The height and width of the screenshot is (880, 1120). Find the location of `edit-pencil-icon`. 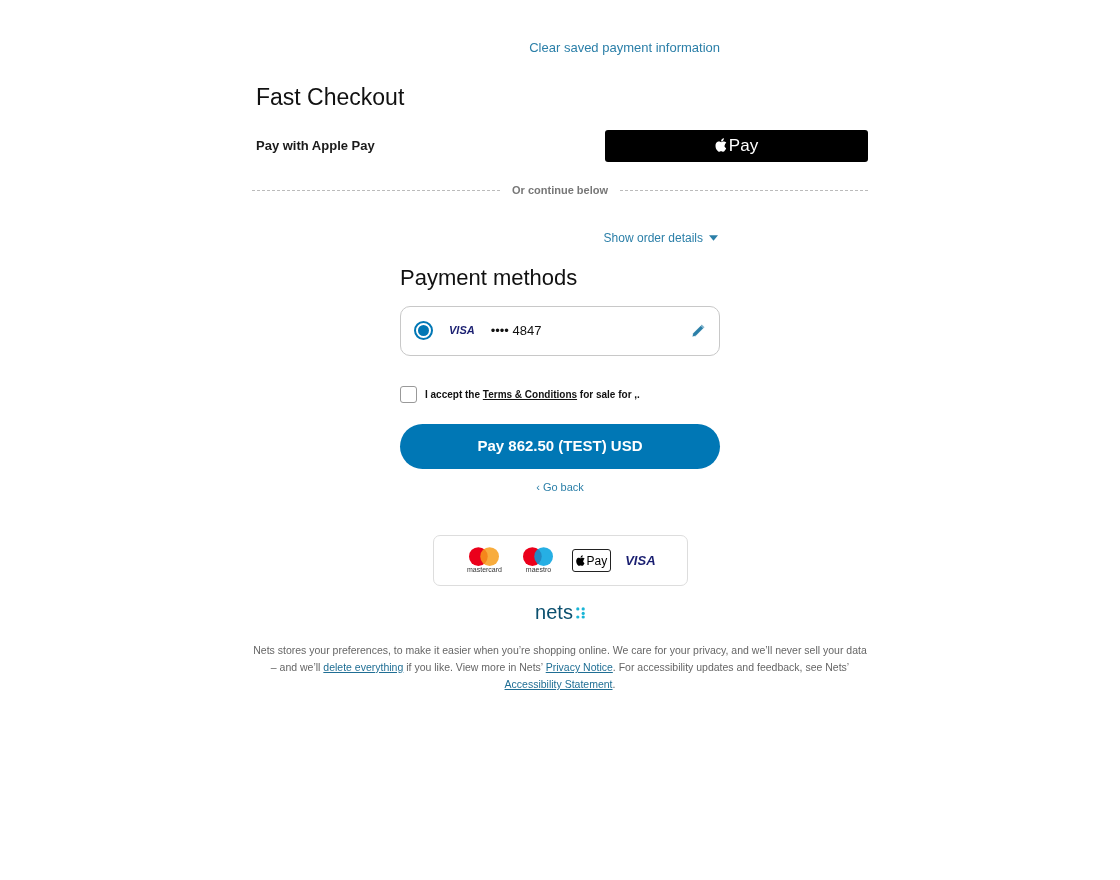

edit-pencil-icon is located at coordinates (698, 330).